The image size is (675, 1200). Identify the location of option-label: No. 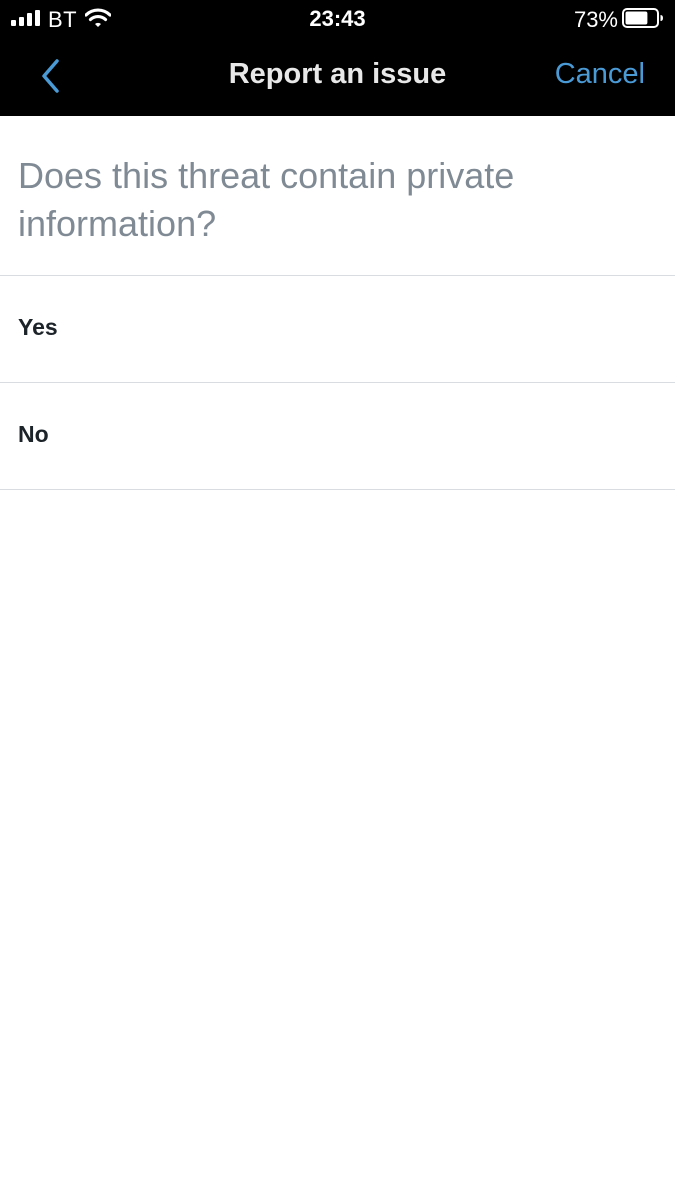
(33, 434).